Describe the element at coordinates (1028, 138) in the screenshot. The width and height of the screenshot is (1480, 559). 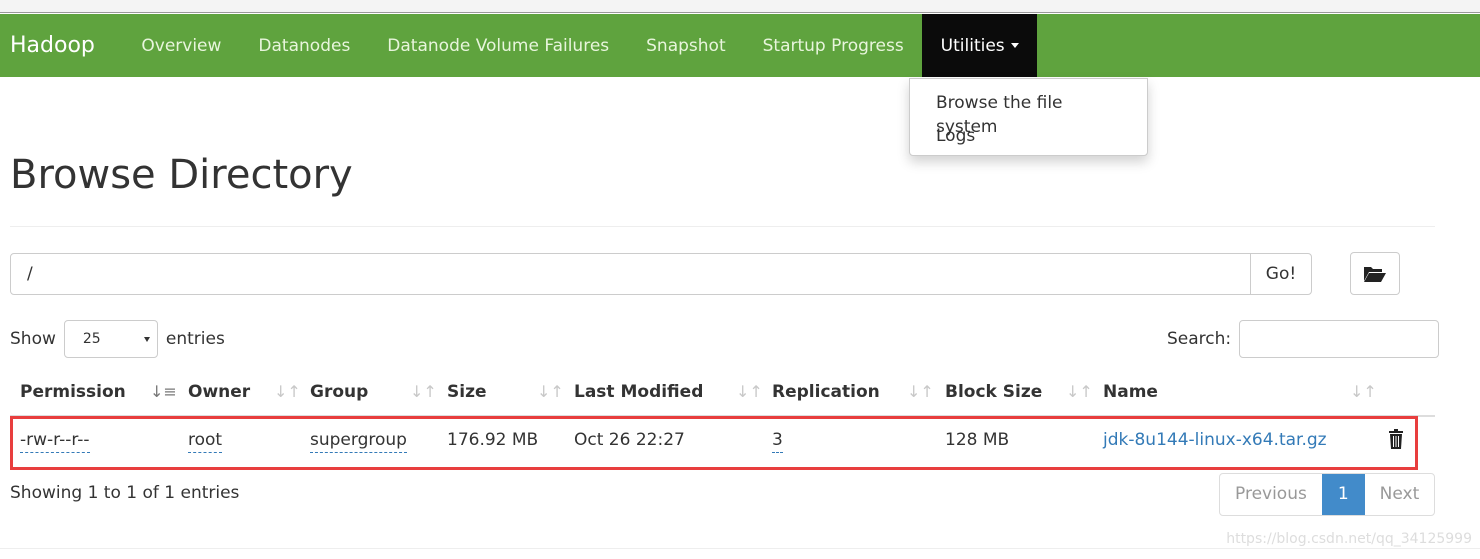
I see `menu-logs: Logs` at that location.